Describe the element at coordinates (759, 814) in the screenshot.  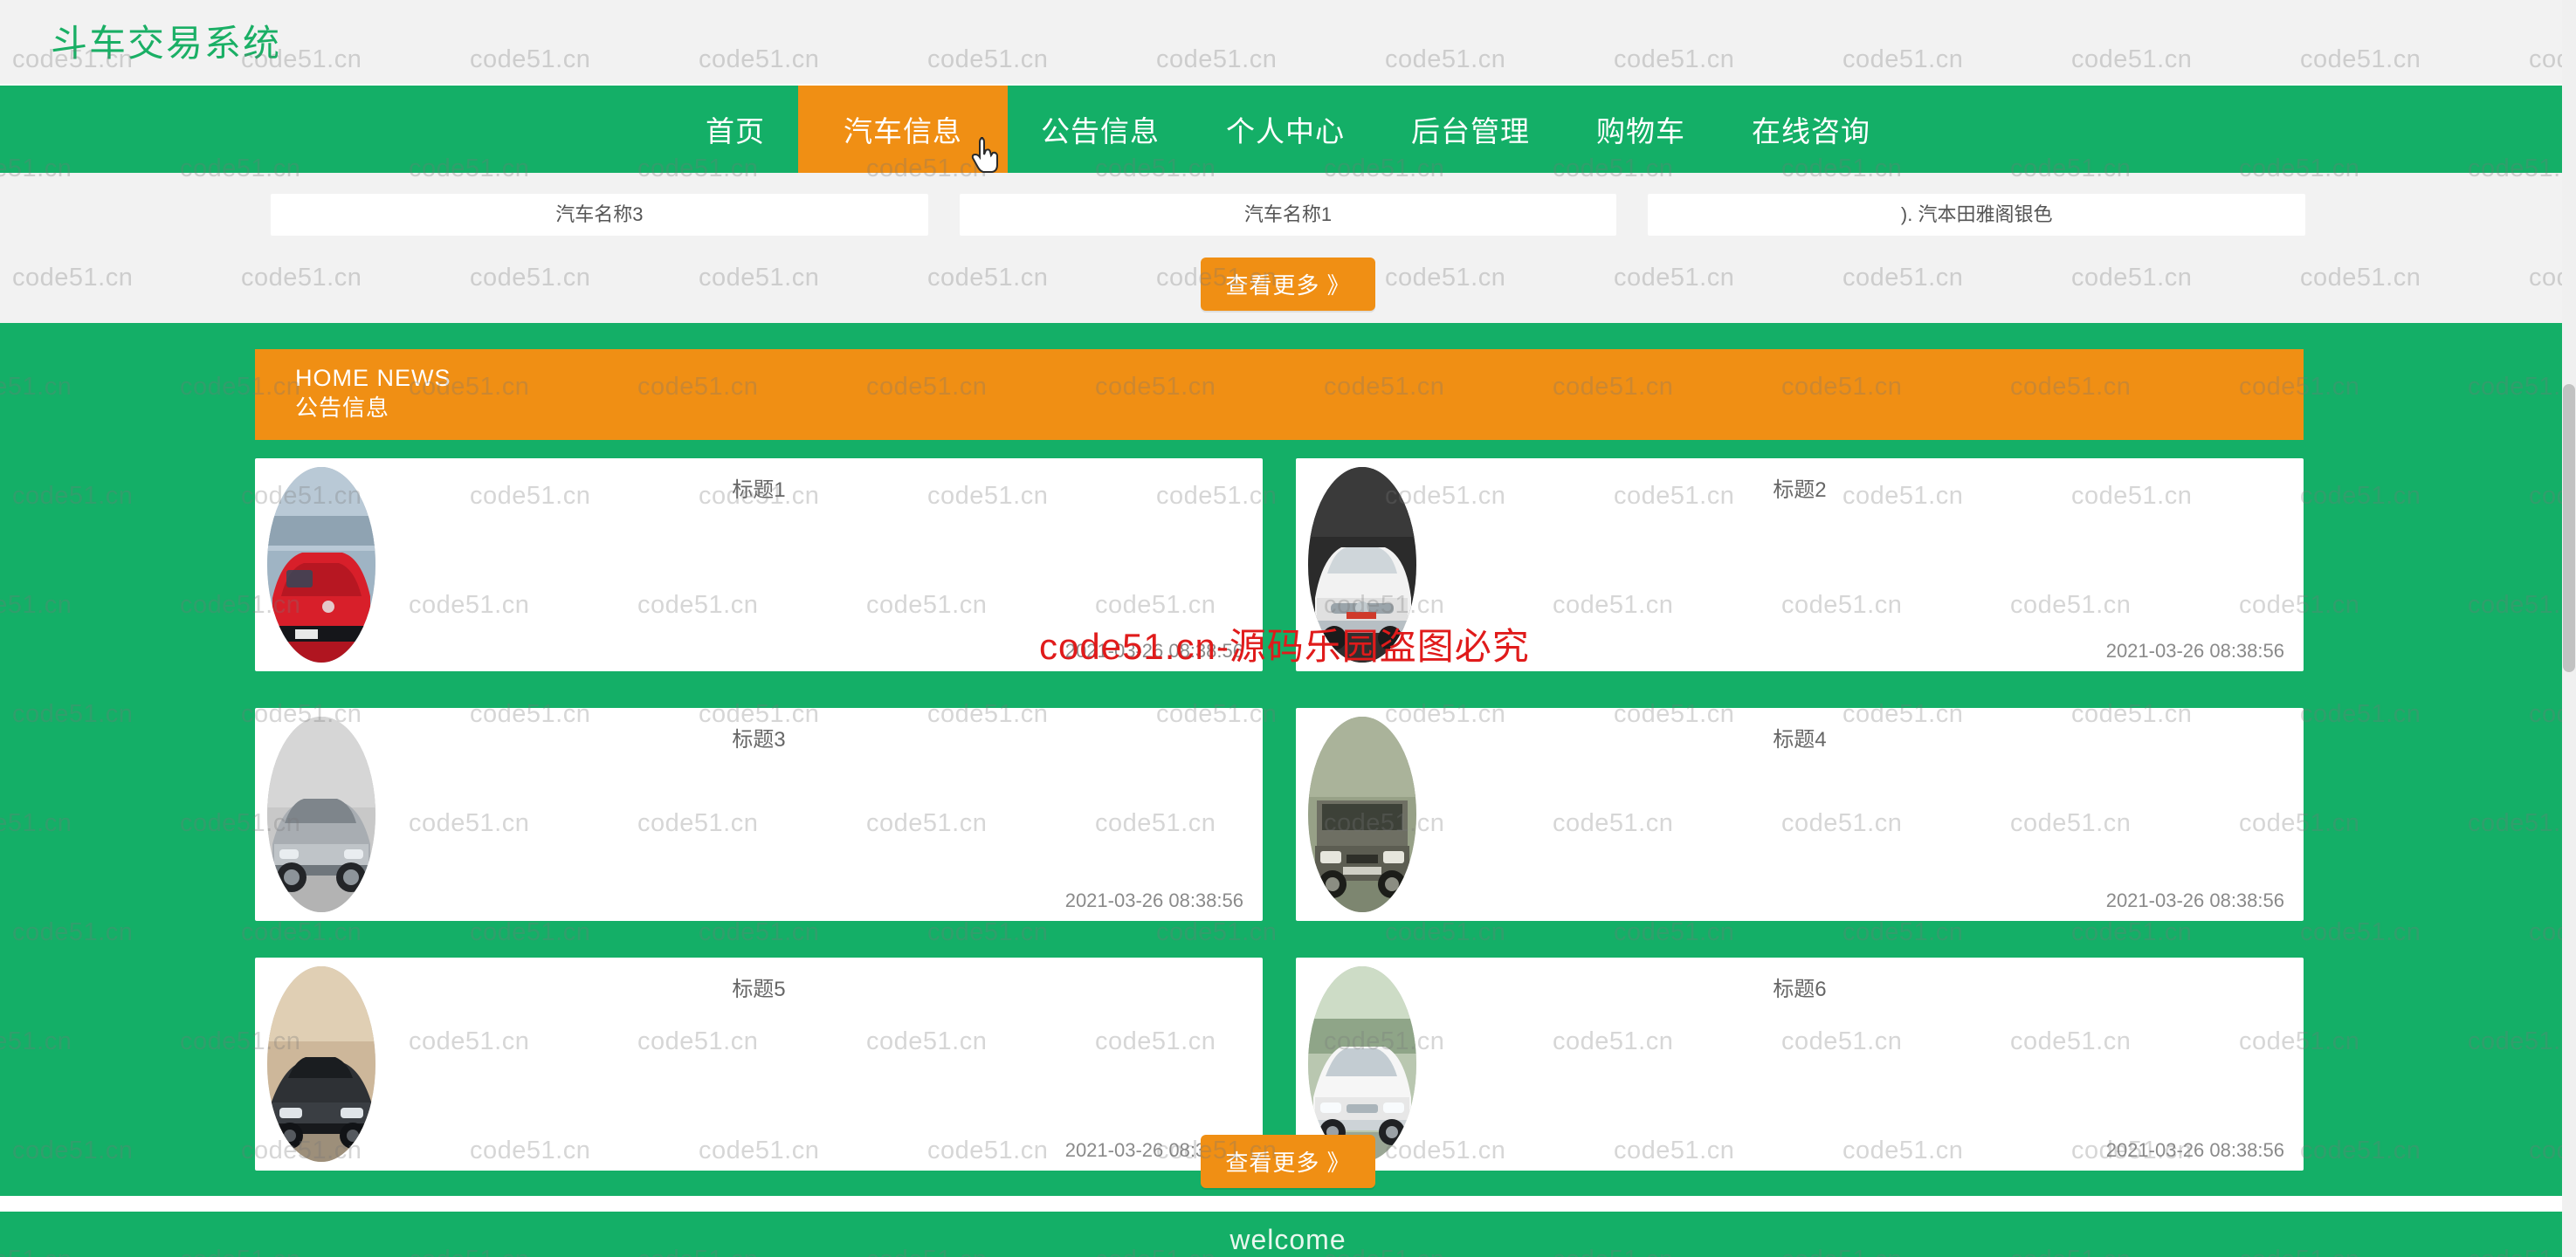
I see `news-card: 标题3 2021-03-26 08:38:56` at that location.